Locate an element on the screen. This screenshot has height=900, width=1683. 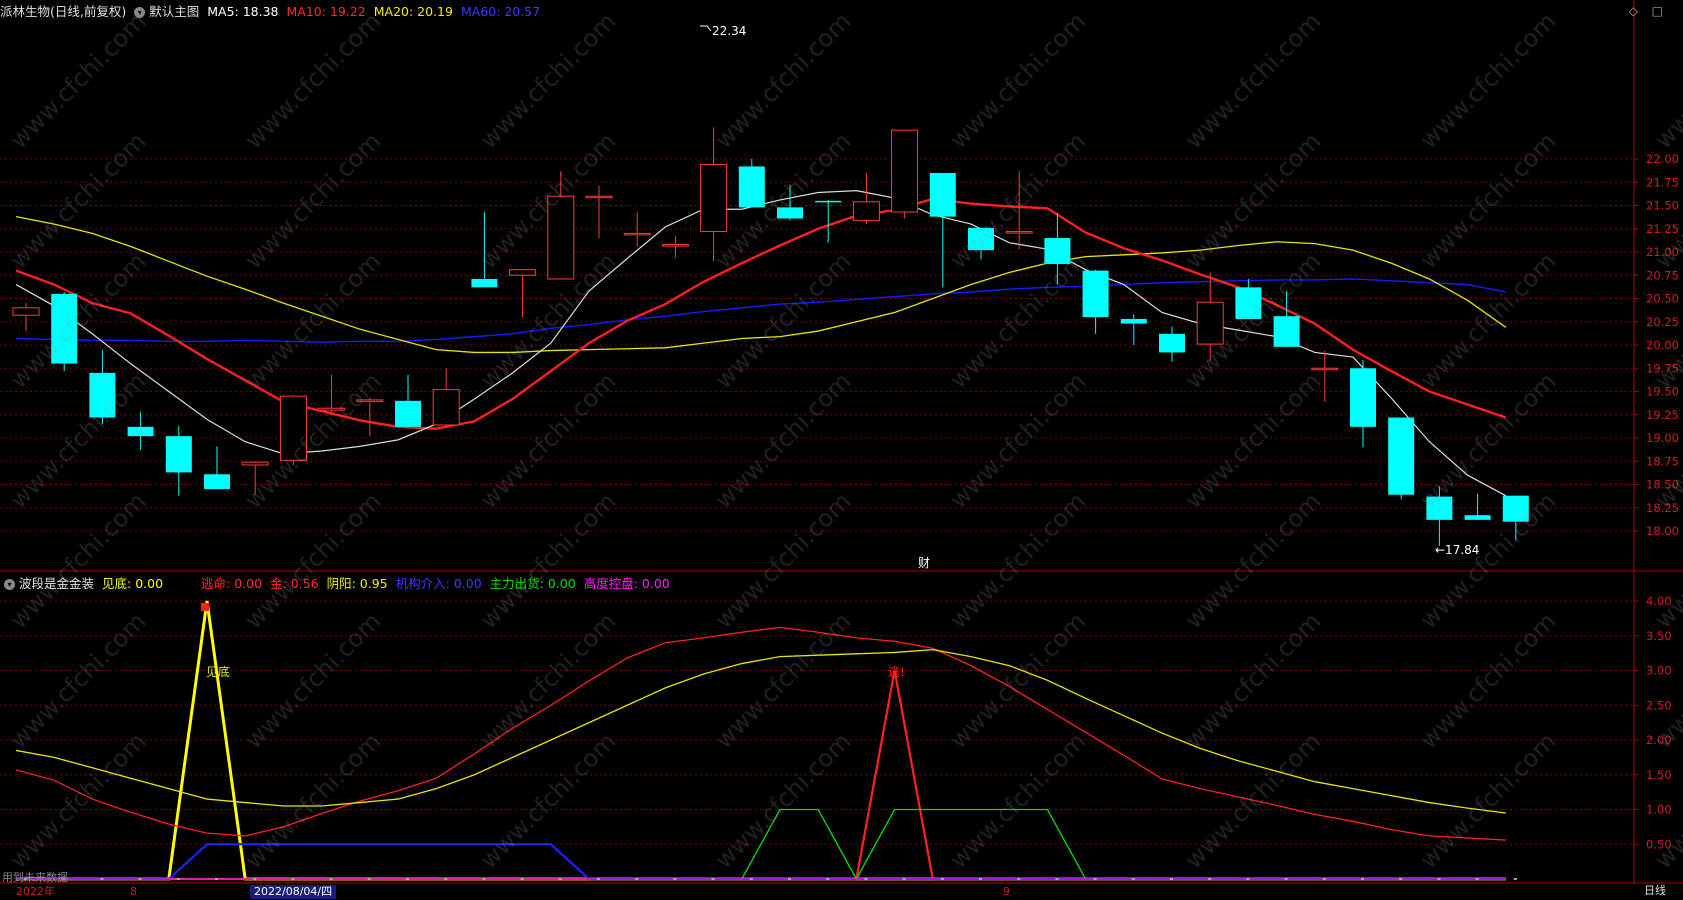
jiandi-signal-label: 见底 is located at coordinates (218, 671).